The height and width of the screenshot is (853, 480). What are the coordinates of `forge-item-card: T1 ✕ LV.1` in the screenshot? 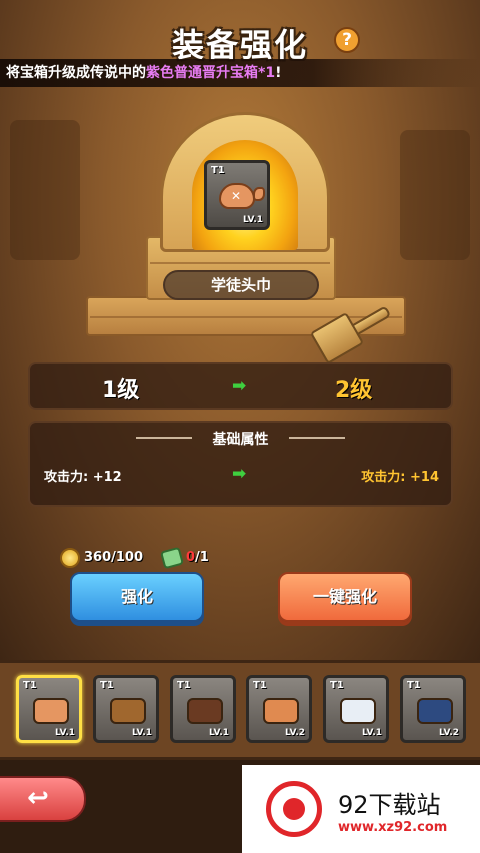 It's located at (237, 195).